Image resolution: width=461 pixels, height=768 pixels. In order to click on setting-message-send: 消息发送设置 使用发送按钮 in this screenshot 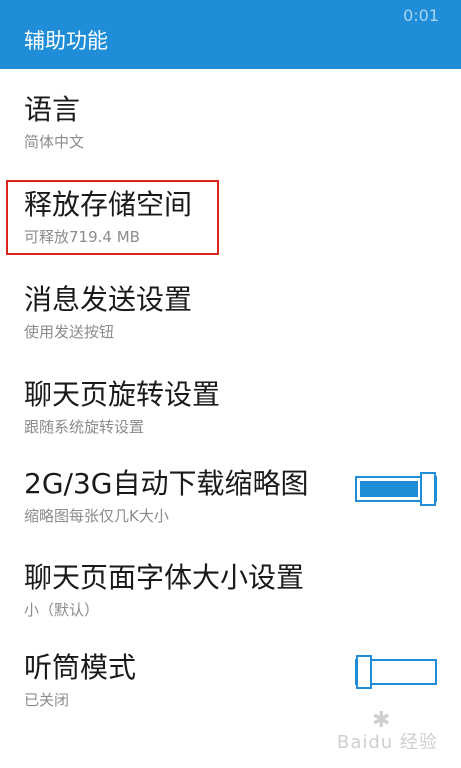, I will do `click(230, 325)`.